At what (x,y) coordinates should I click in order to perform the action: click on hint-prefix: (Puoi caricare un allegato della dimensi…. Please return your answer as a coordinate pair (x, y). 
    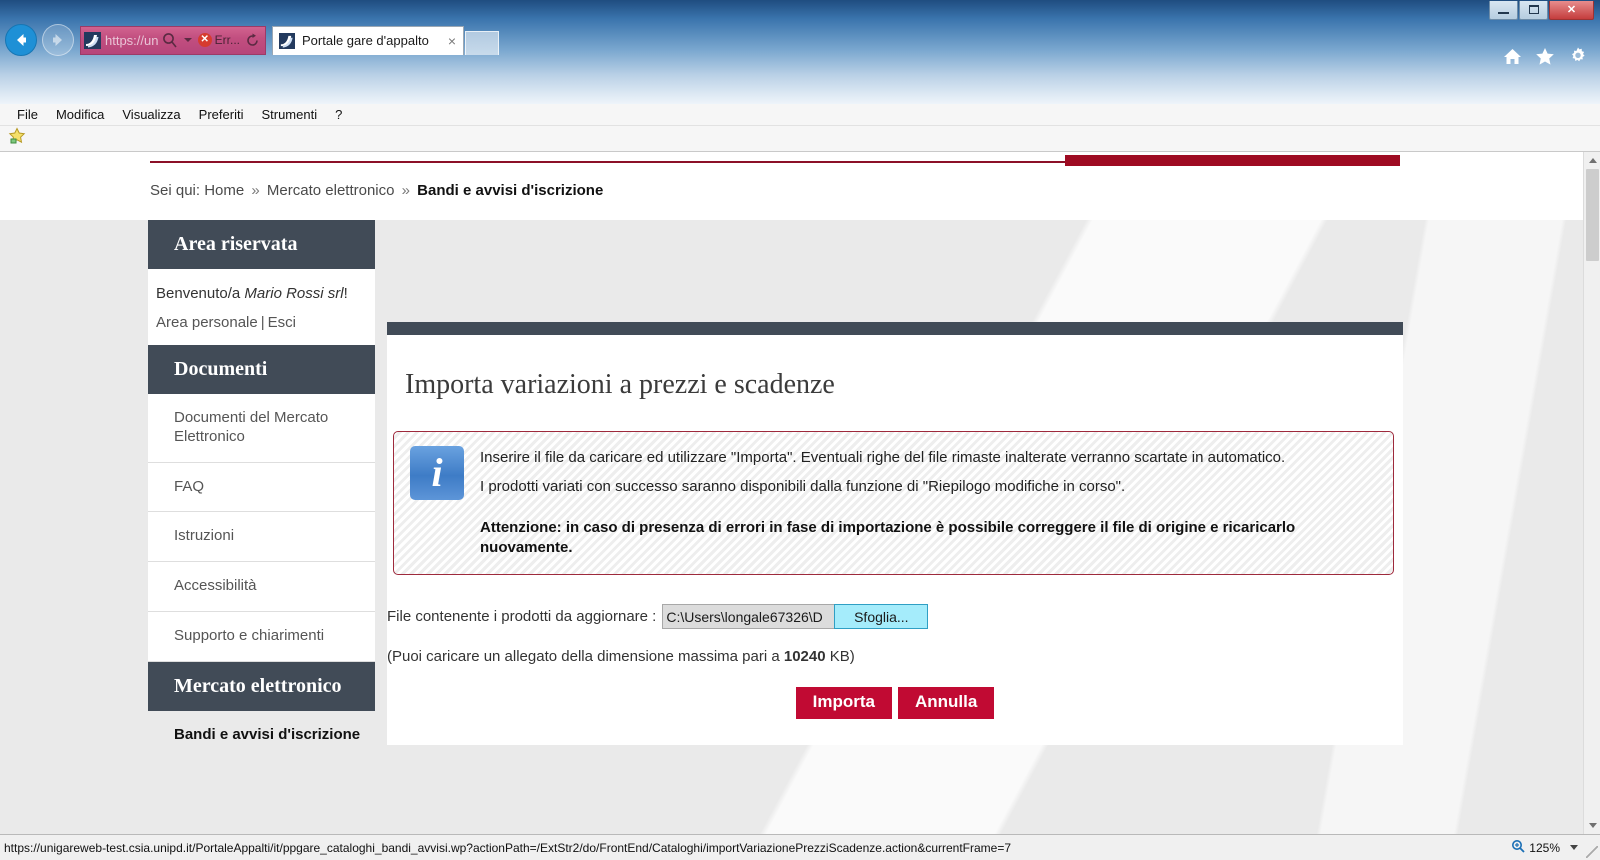
    Looking at the image, I should click on (583, 656).